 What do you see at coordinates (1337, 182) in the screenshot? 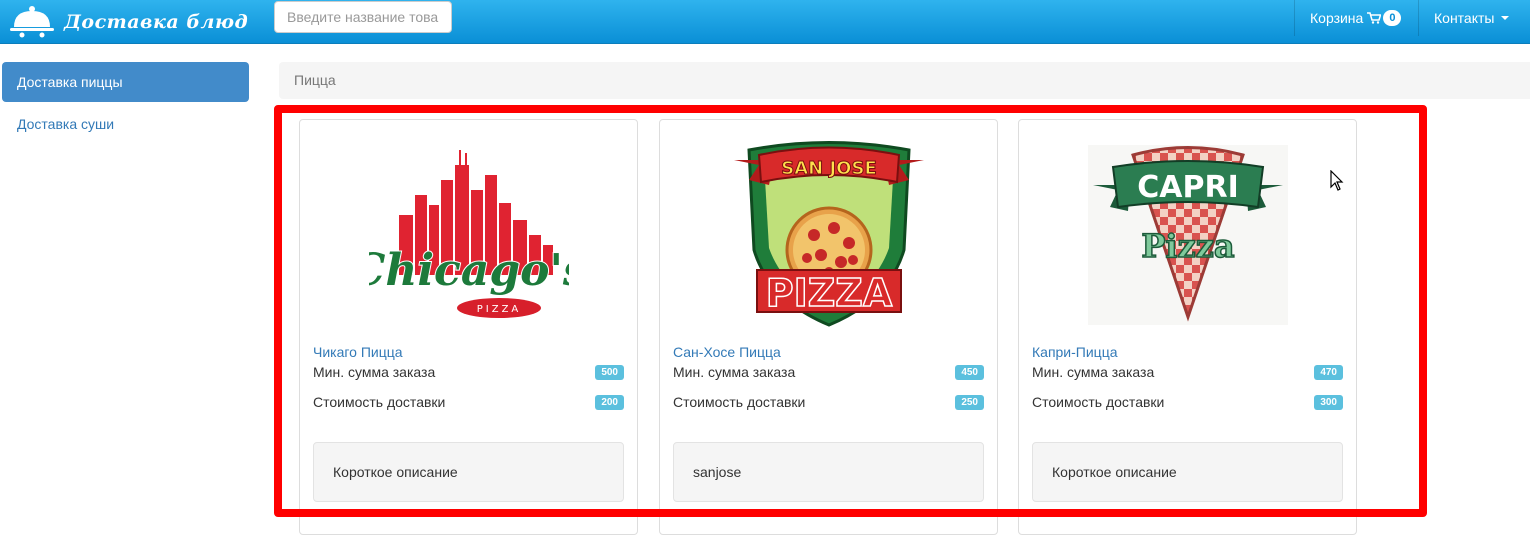
I see `mouse-pointer-icon` at bounding box center [1337, 182].